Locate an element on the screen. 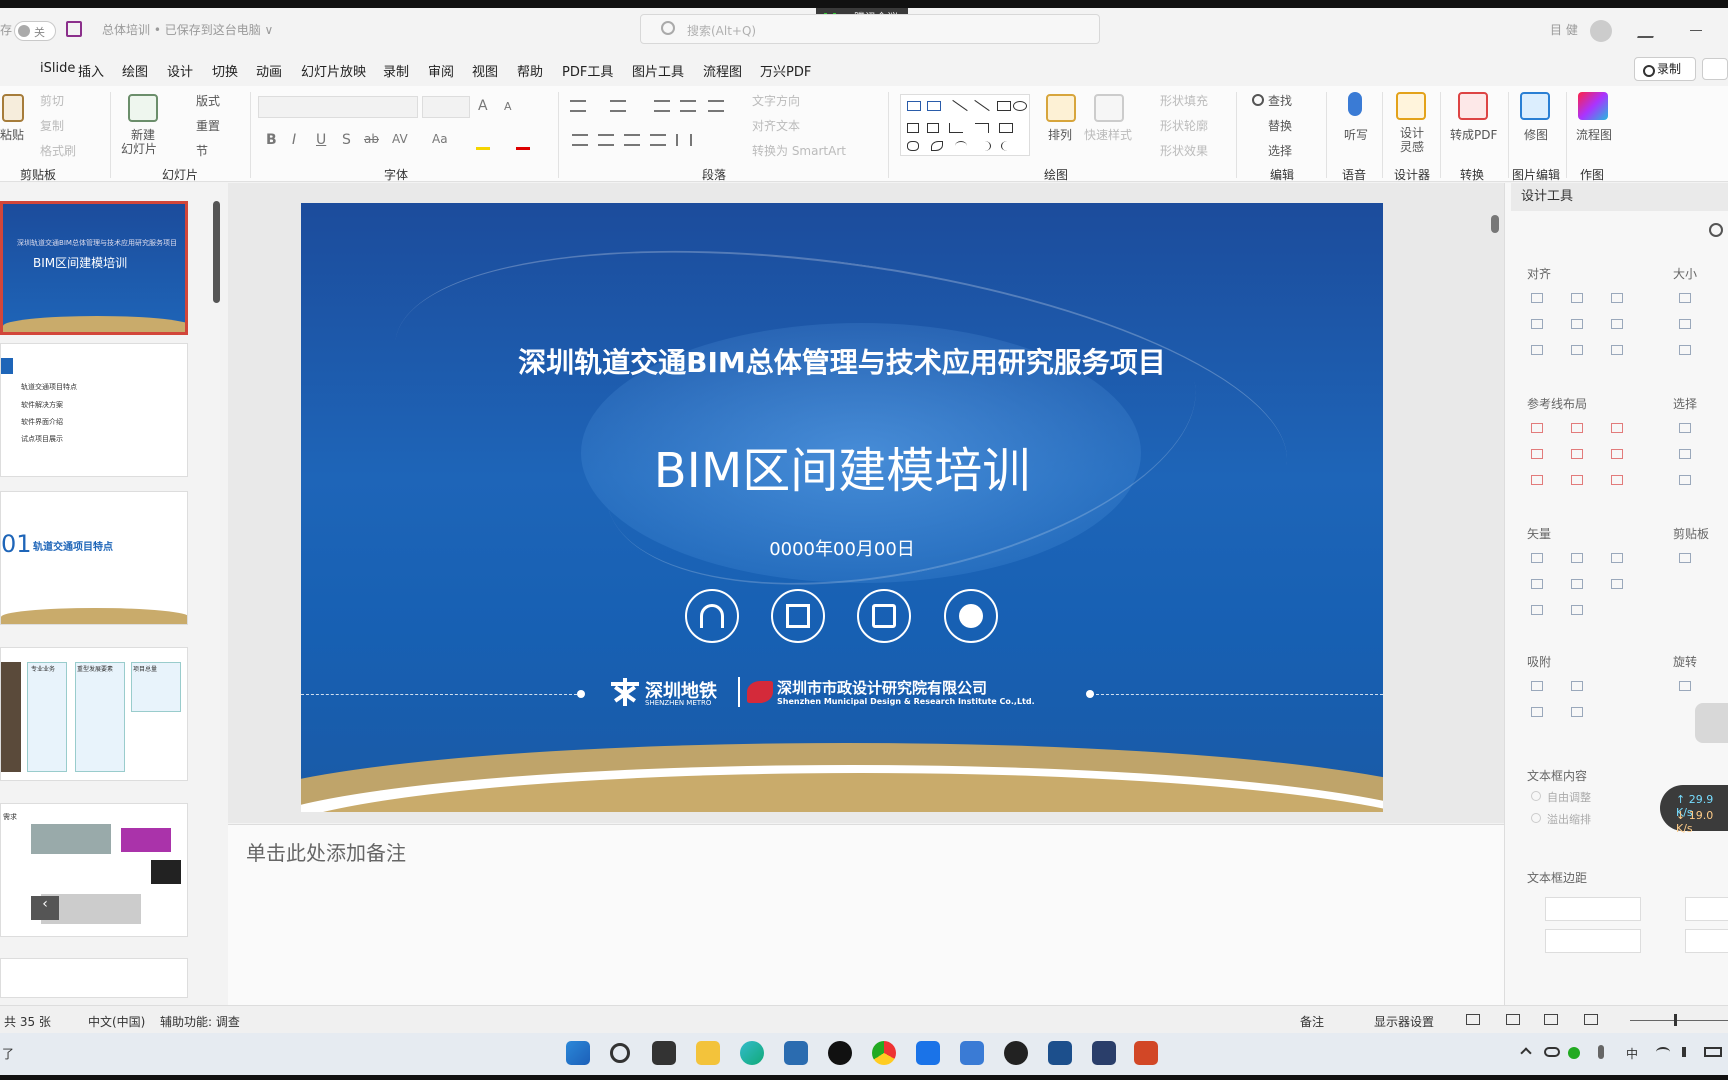  notes-button: 备注 is located at coordinates (1312, 1021).